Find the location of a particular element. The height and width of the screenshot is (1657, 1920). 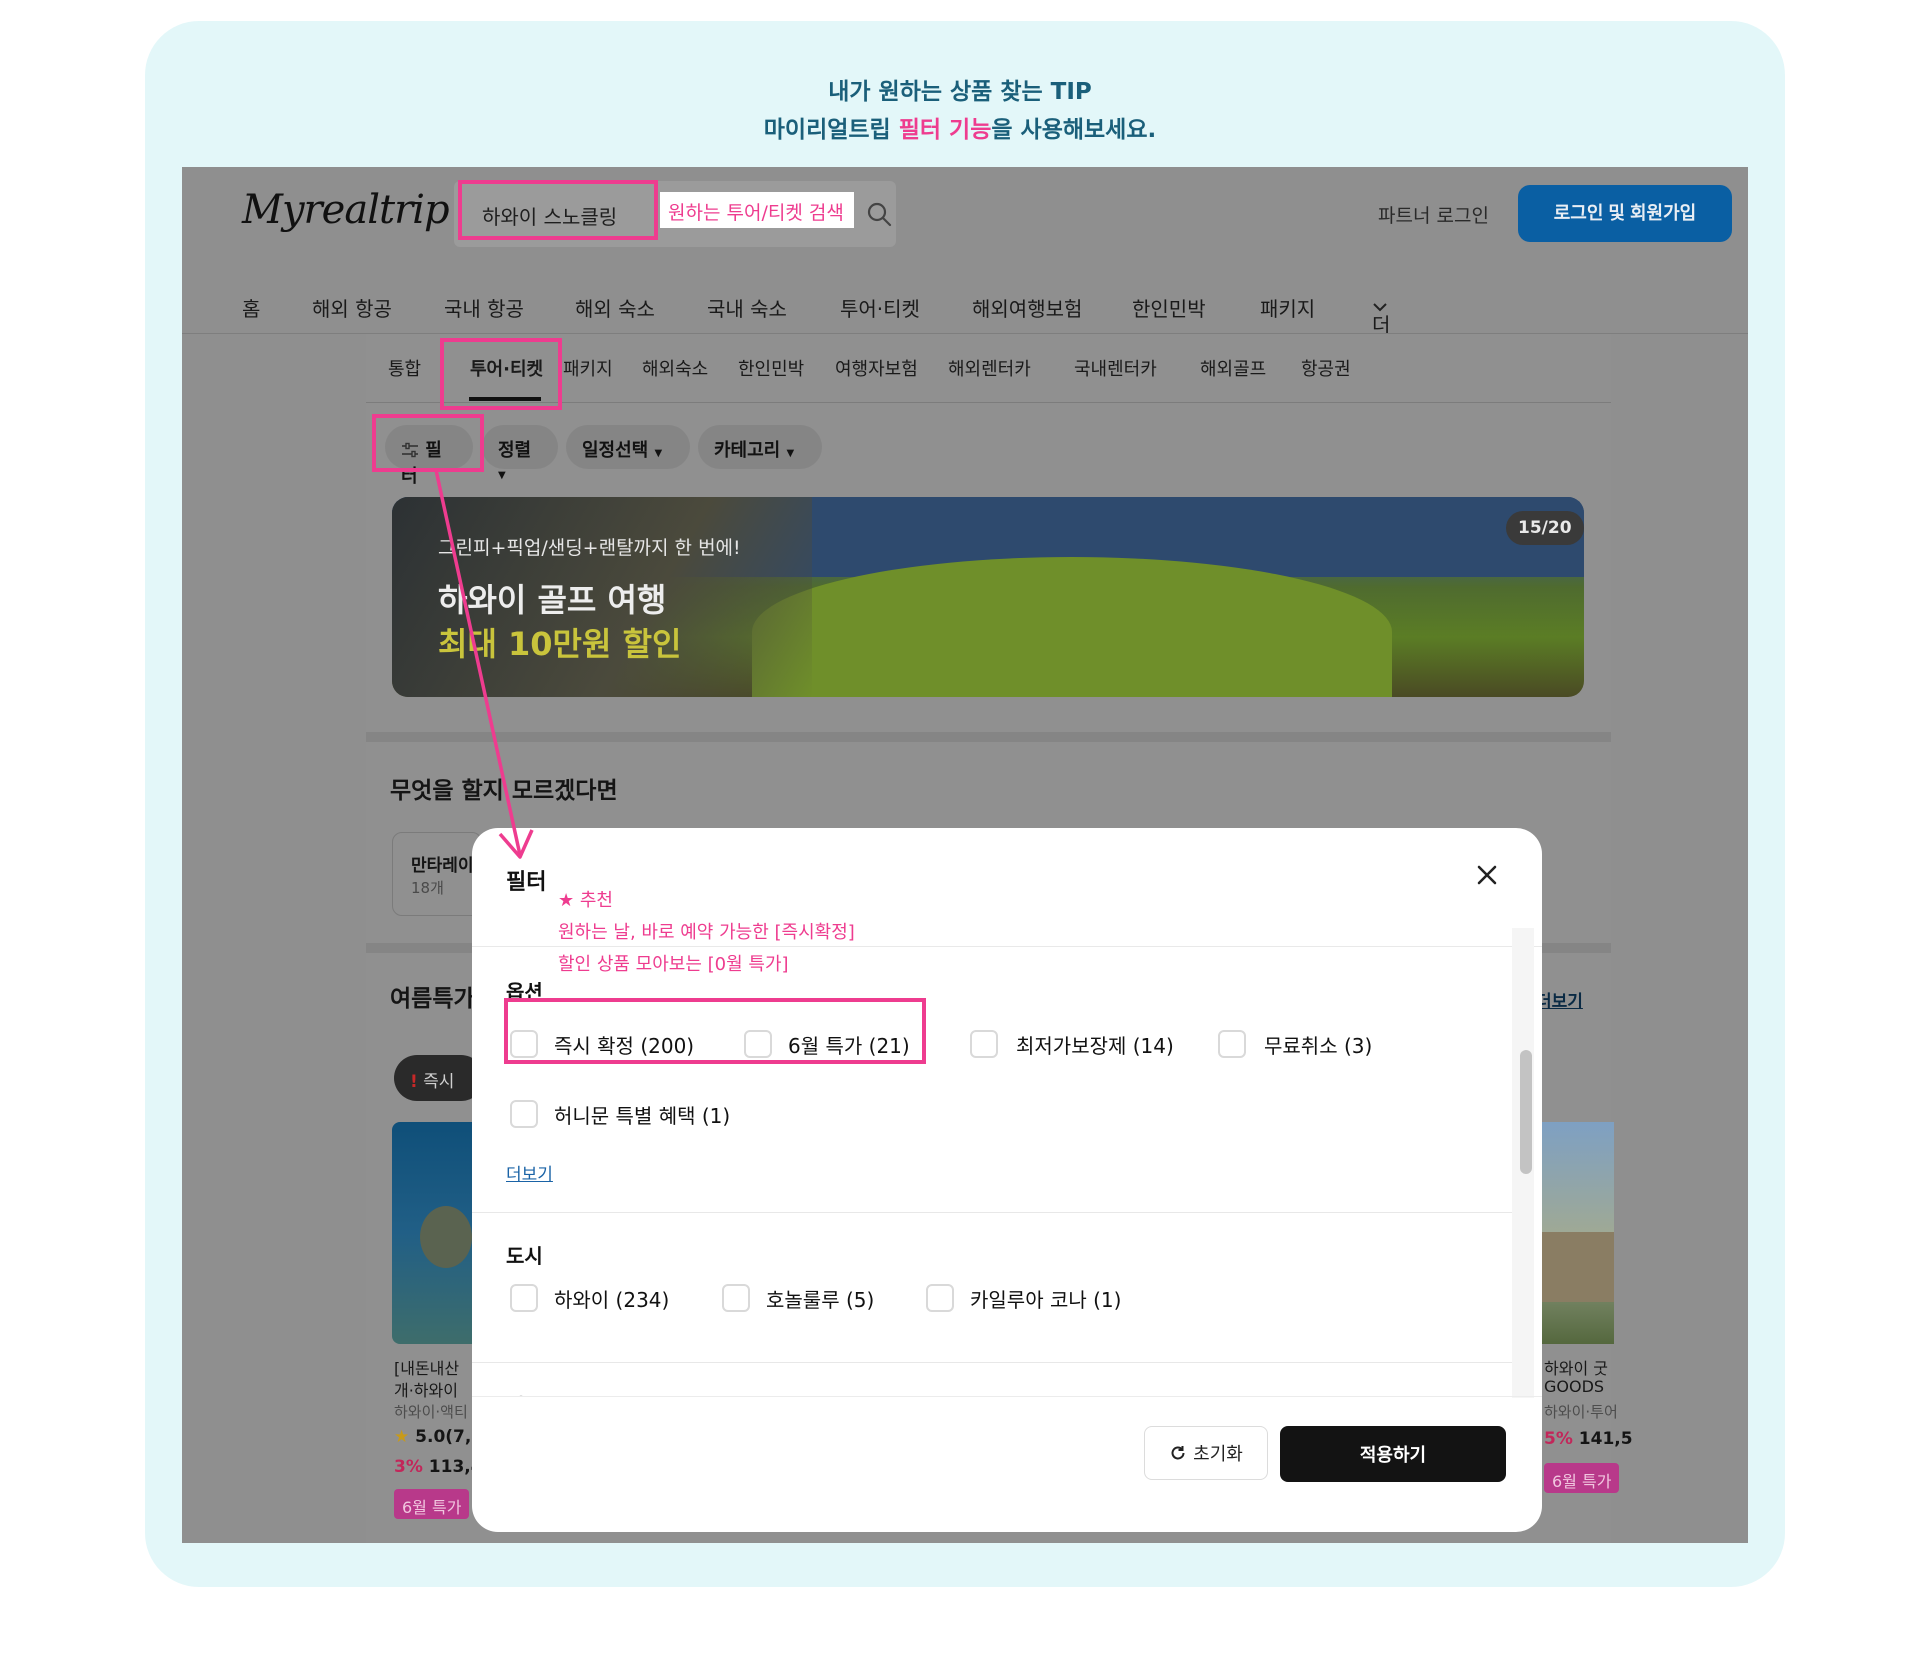

apply-button: 적용하기 is located at coordinates (1393, 1454).